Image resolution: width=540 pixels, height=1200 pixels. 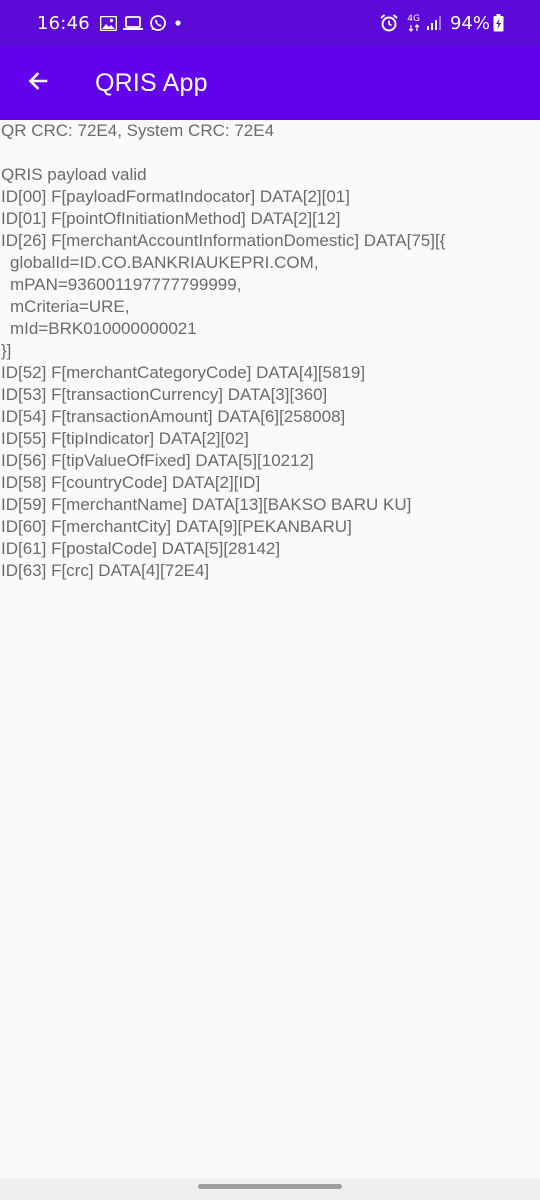 I want to click on signal-icon, so click(x=434, y=23).